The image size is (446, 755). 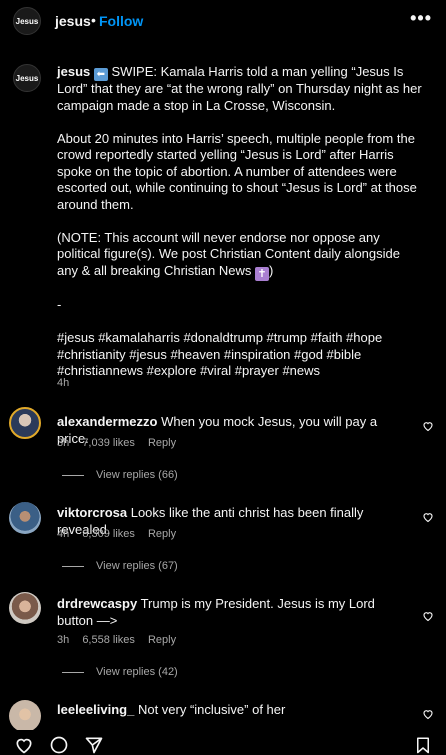 I want to click on caption-avatar-logo-text: Jesus, so click(x=27, y=78).